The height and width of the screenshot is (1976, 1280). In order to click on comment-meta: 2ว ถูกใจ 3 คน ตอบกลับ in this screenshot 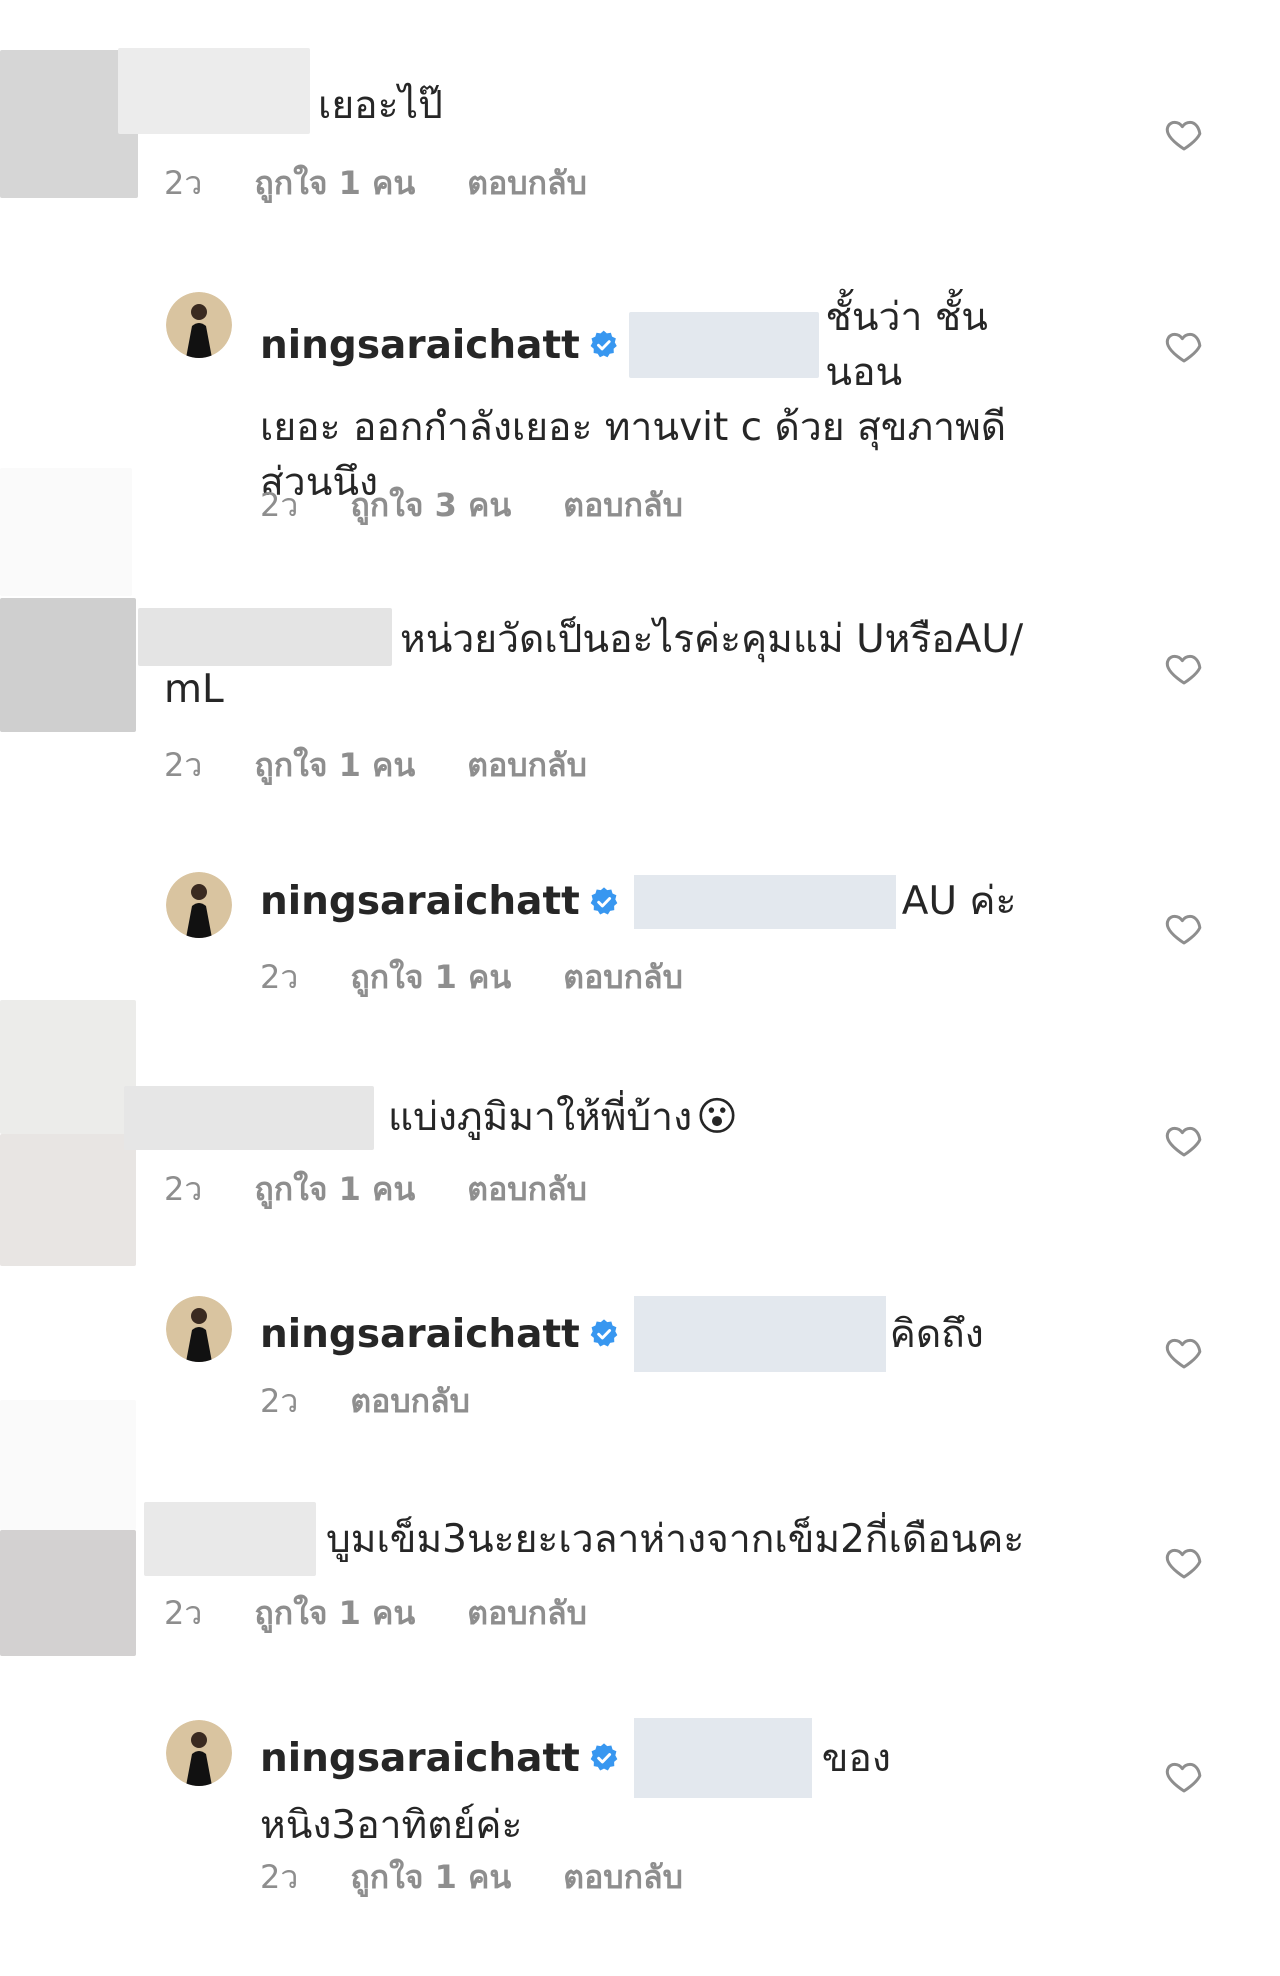, I will do `click(471, 505)`.